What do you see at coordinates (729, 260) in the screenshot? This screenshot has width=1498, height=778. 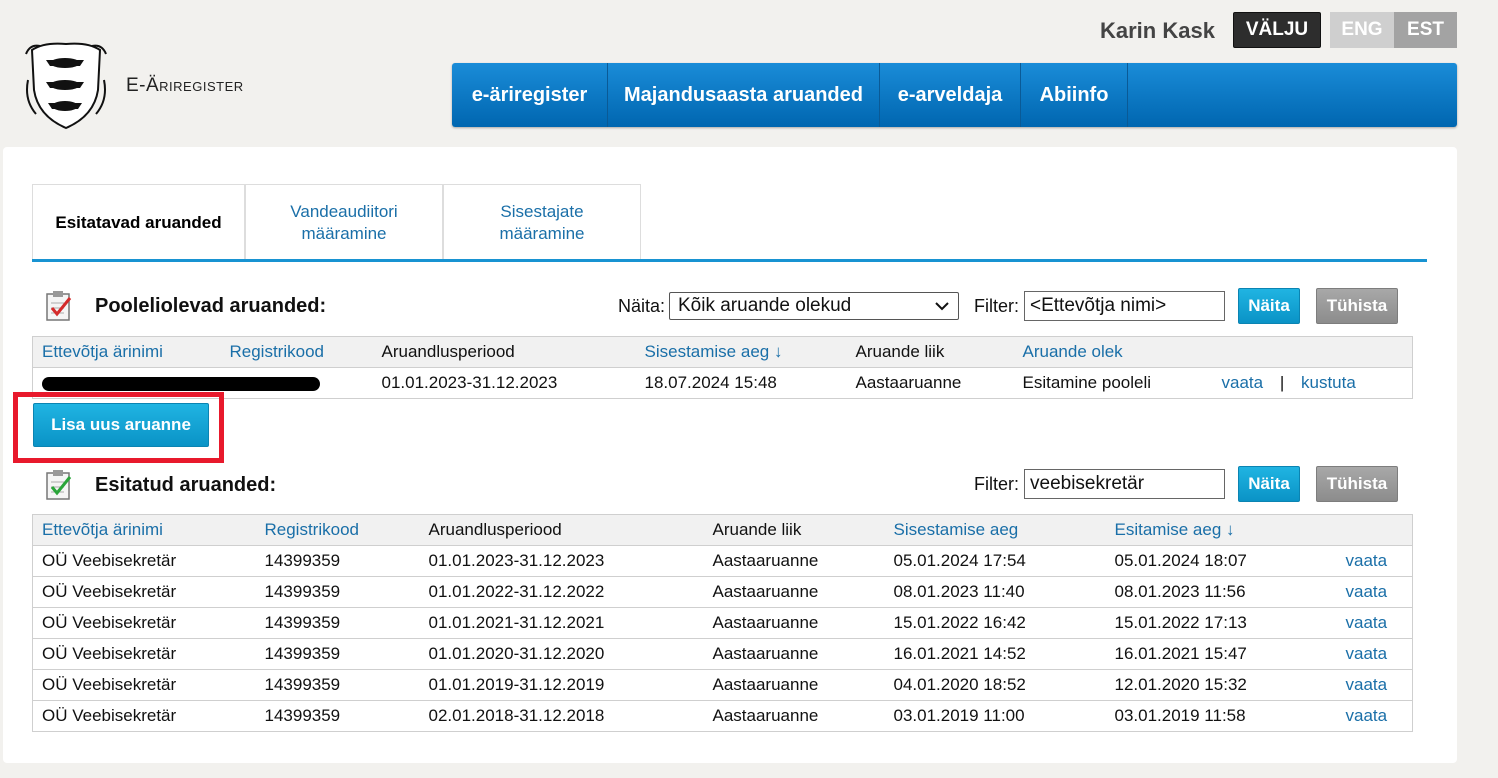 I see `tab-underline` at bounding box center [729, 260].